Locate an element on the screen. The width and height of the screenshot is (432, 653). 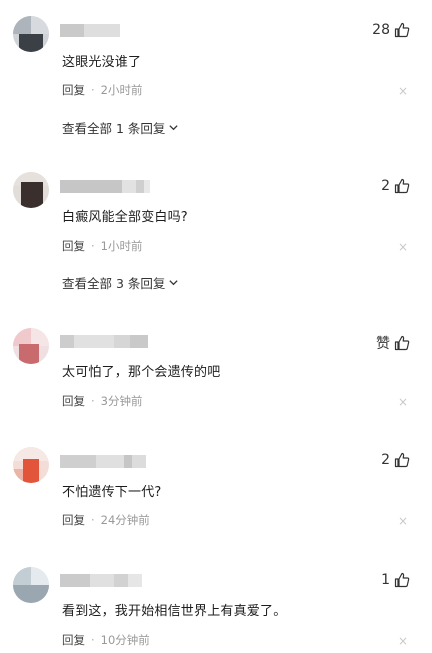
comment-time: 1小时前 is located at coordinates (121, 246).